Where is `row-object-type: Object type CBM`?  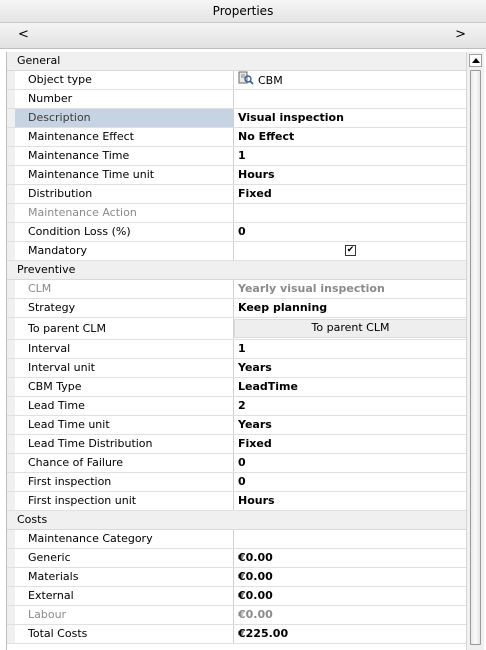 row-object-type: Object type CBM is located at coordinates (237, 80).